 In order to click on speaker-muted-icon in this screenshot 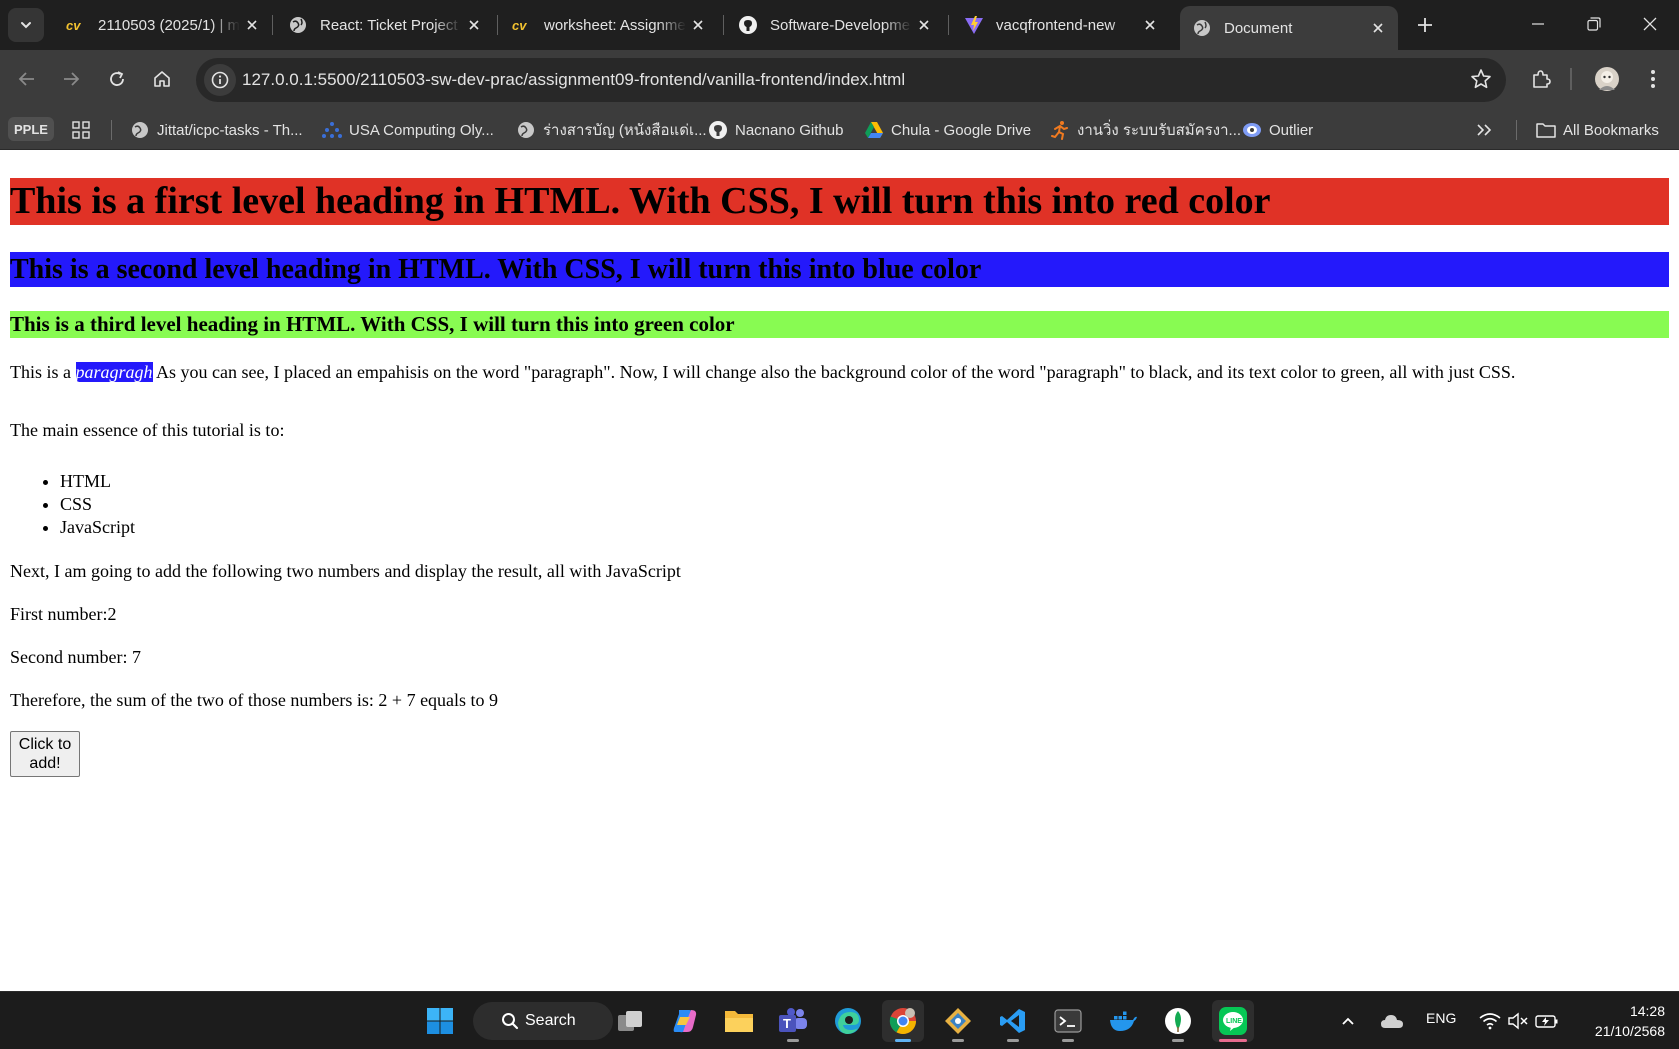, I will do `click(1518, 1021)`.